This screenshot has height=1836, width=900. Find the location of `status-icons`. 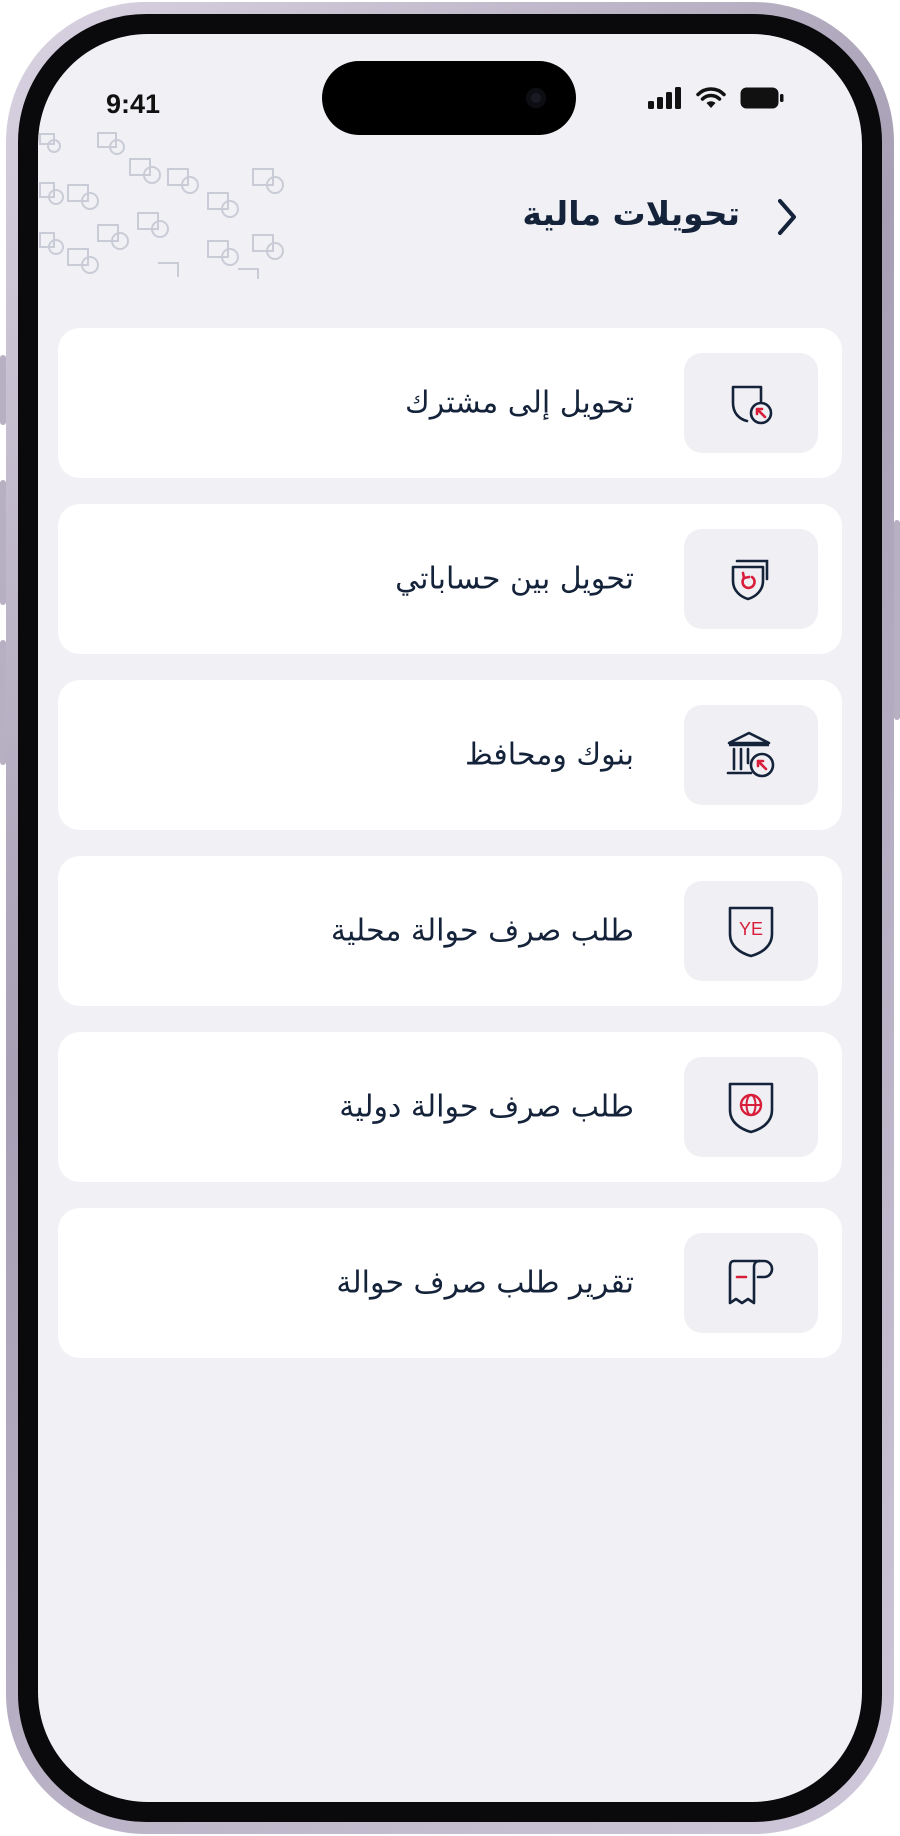

status-icons is located at coordinates (716, 98).